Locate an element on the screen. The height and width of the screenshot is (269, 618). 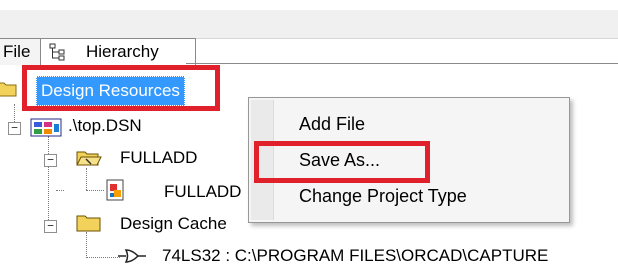
tree-node-label: 74LS32 : C:\PROGRAM FILES\ORCAD\CAPTURE is located at coordinates (355, 255).